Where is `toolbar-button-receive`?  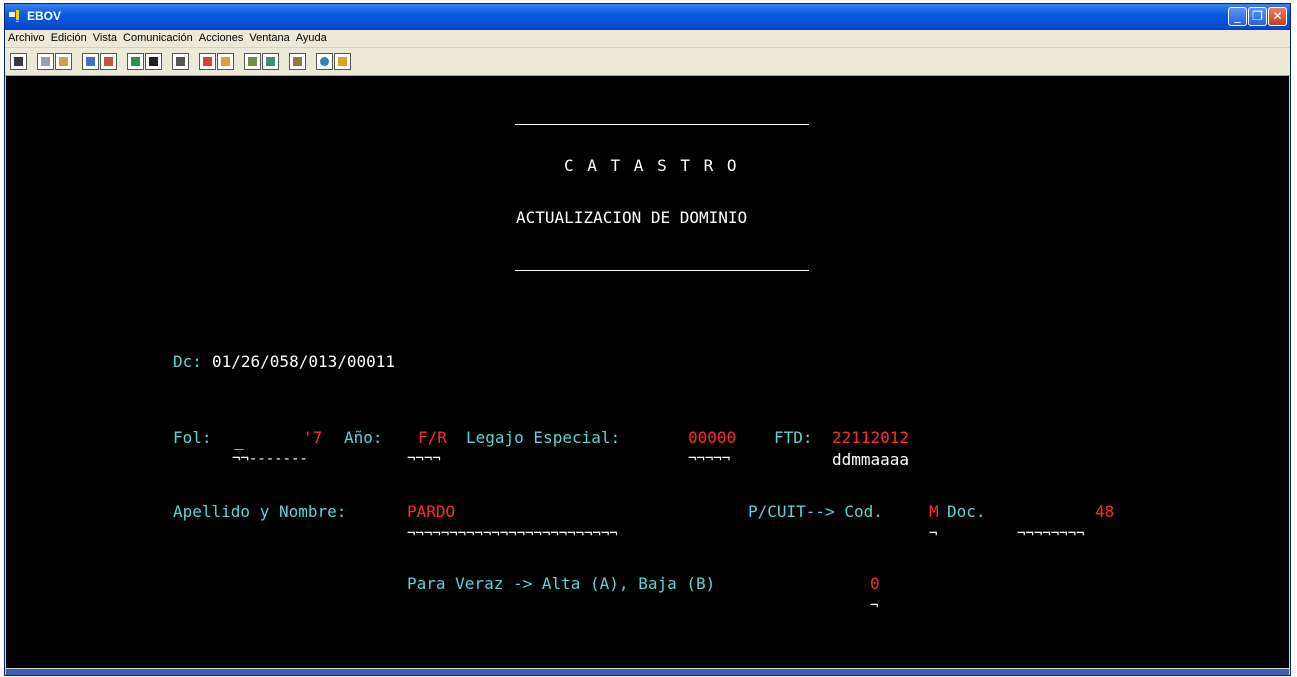 toolbar-button-receive is located at coordinates (108, 61).